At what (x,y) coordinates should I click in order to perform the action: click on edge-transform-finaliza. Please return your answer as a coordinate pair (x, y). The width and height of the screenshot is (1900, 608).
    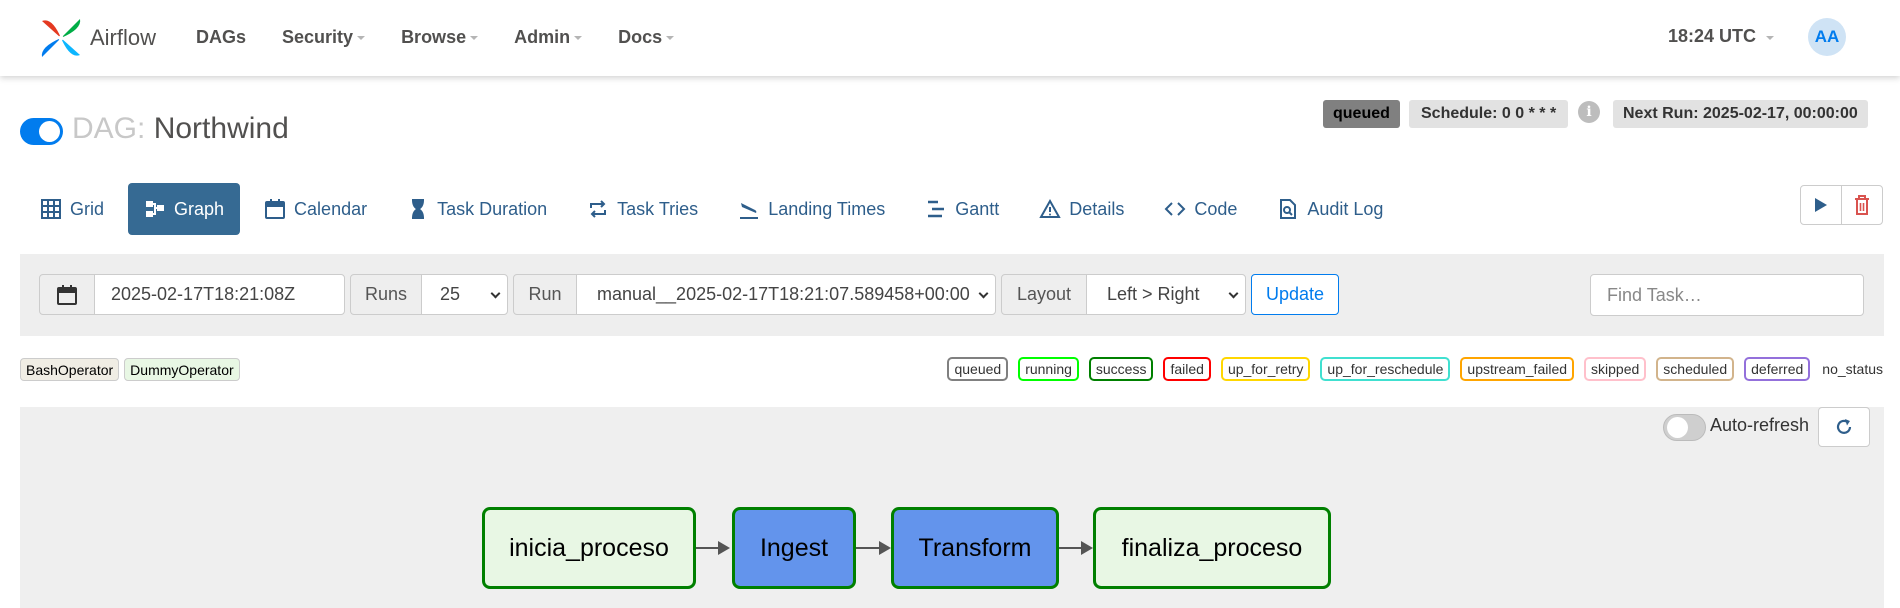
    Looking at the image, I should click on (1071, 548).